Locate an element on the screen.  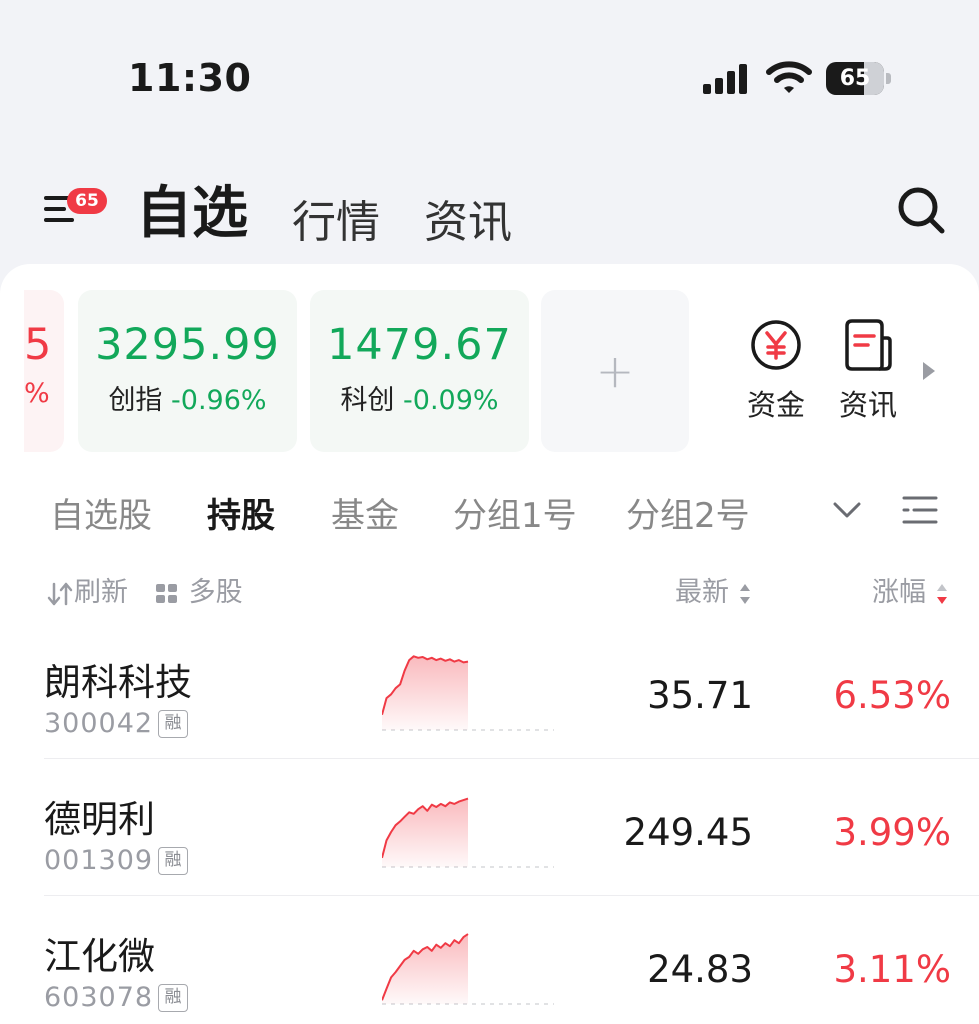
grid-icon is located at coordinates (166, 593).